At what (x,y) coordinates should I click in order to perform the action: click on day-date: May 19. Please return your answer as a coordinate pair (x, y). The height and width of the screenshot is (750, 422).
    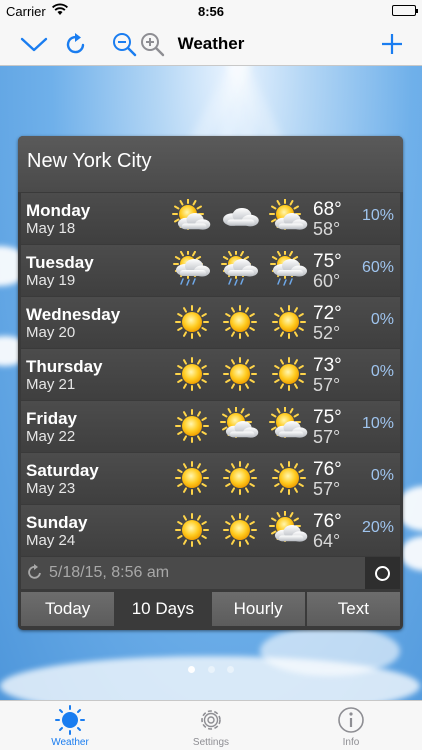
    Looking at the image, I should click on (51, 280).